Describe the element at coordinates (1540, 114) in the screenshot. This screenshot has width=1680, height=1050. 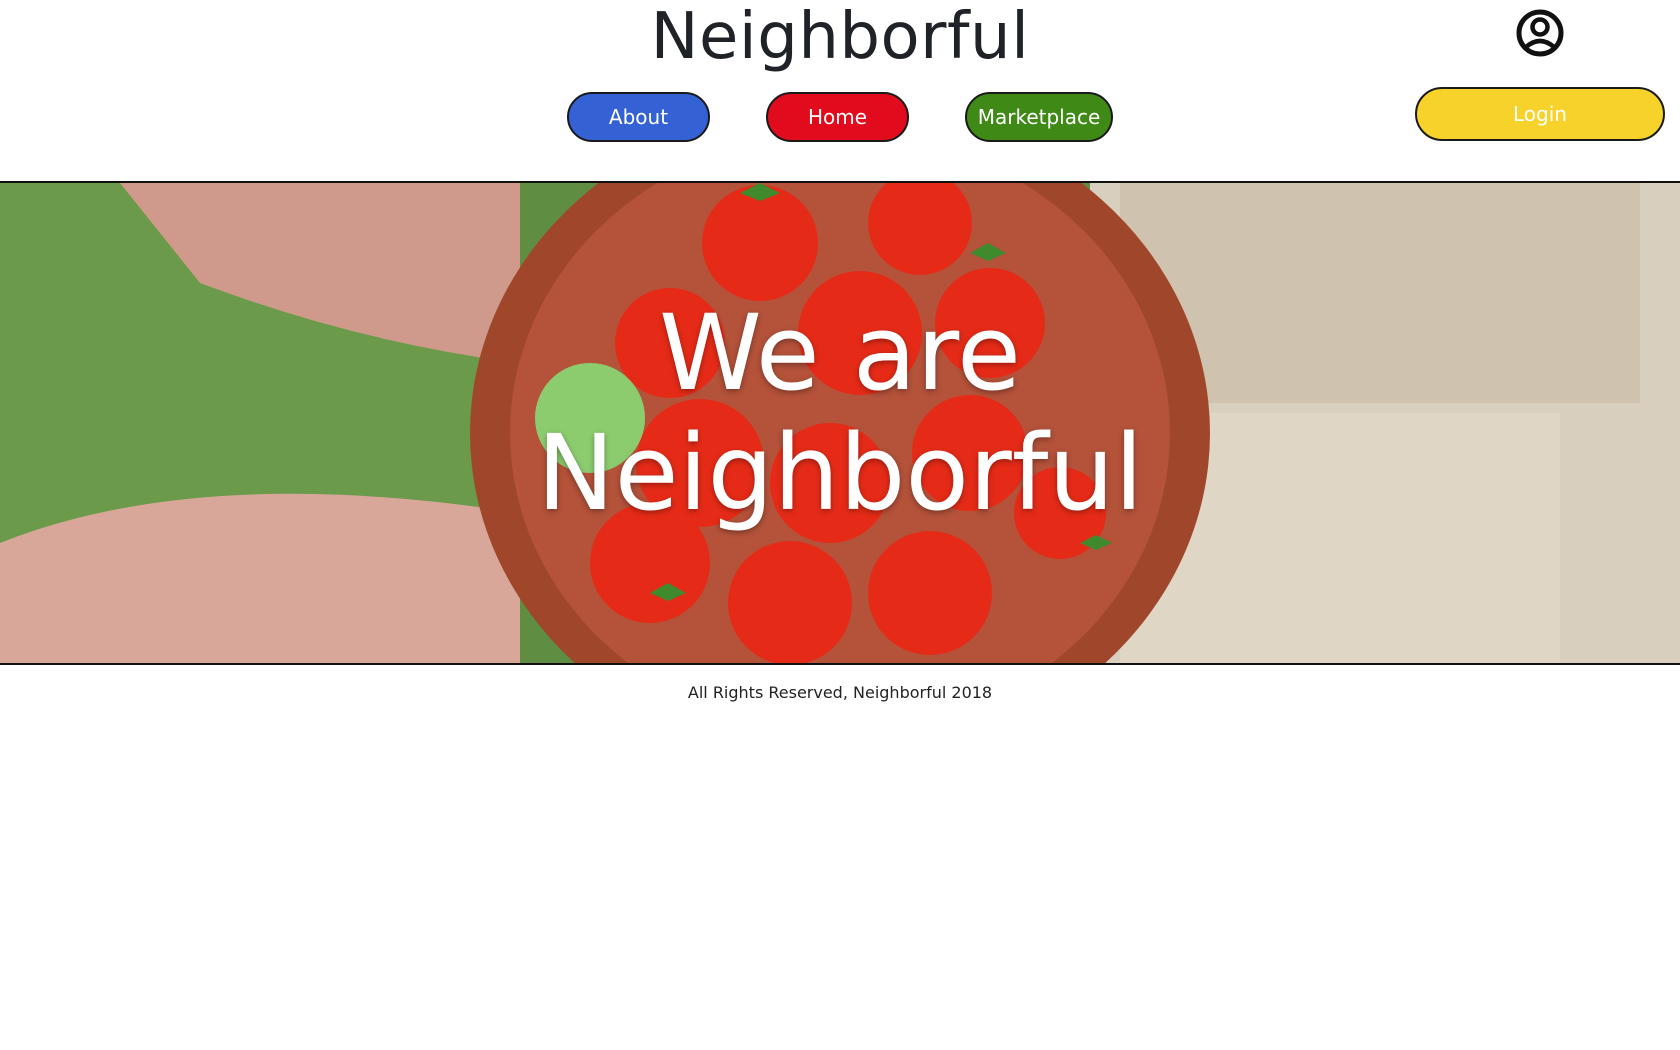
I see `login-button: Login` at that location.